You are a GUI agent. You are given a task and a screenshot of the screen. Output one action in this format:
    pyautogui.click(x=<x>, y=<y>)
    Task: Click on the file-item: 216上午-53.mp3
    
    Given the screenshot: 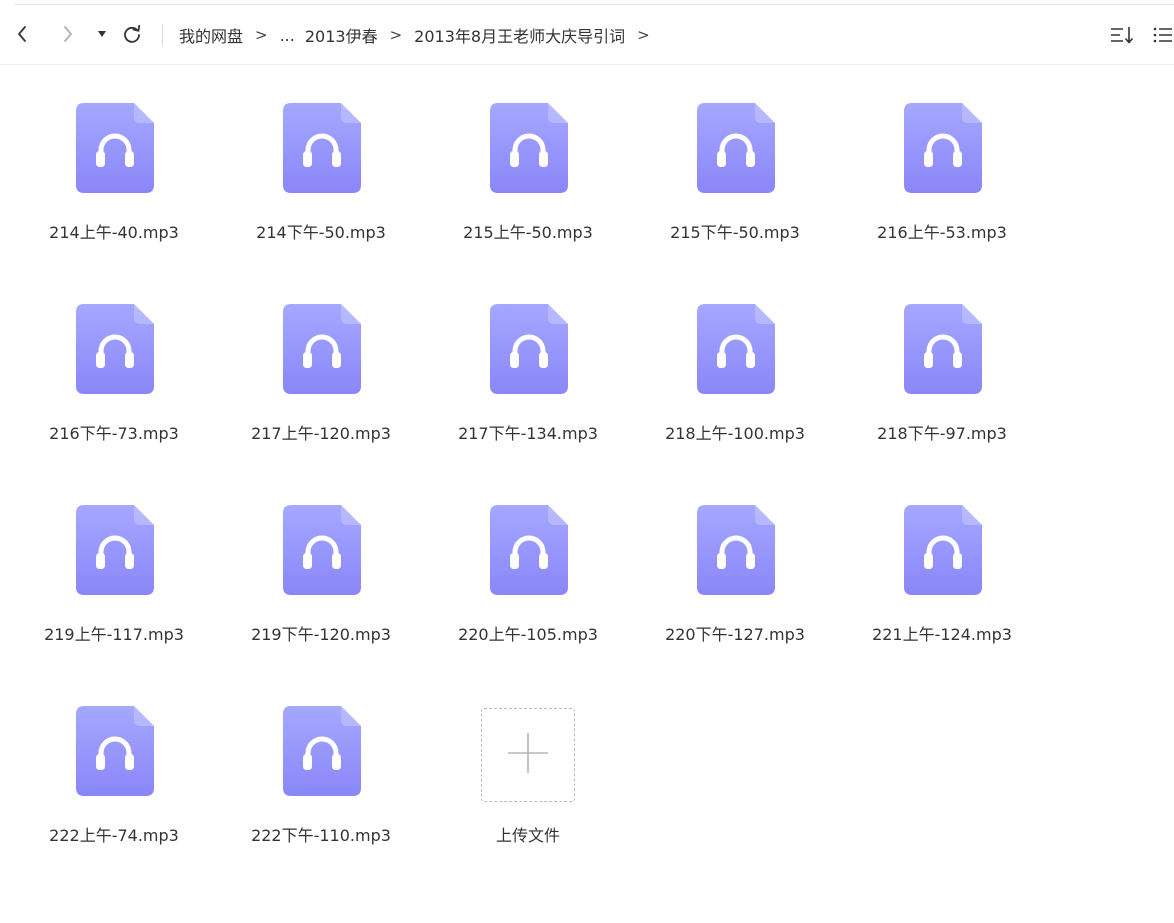 What is the action you would take?
    pyautogui.click(x=942, y=188)
    